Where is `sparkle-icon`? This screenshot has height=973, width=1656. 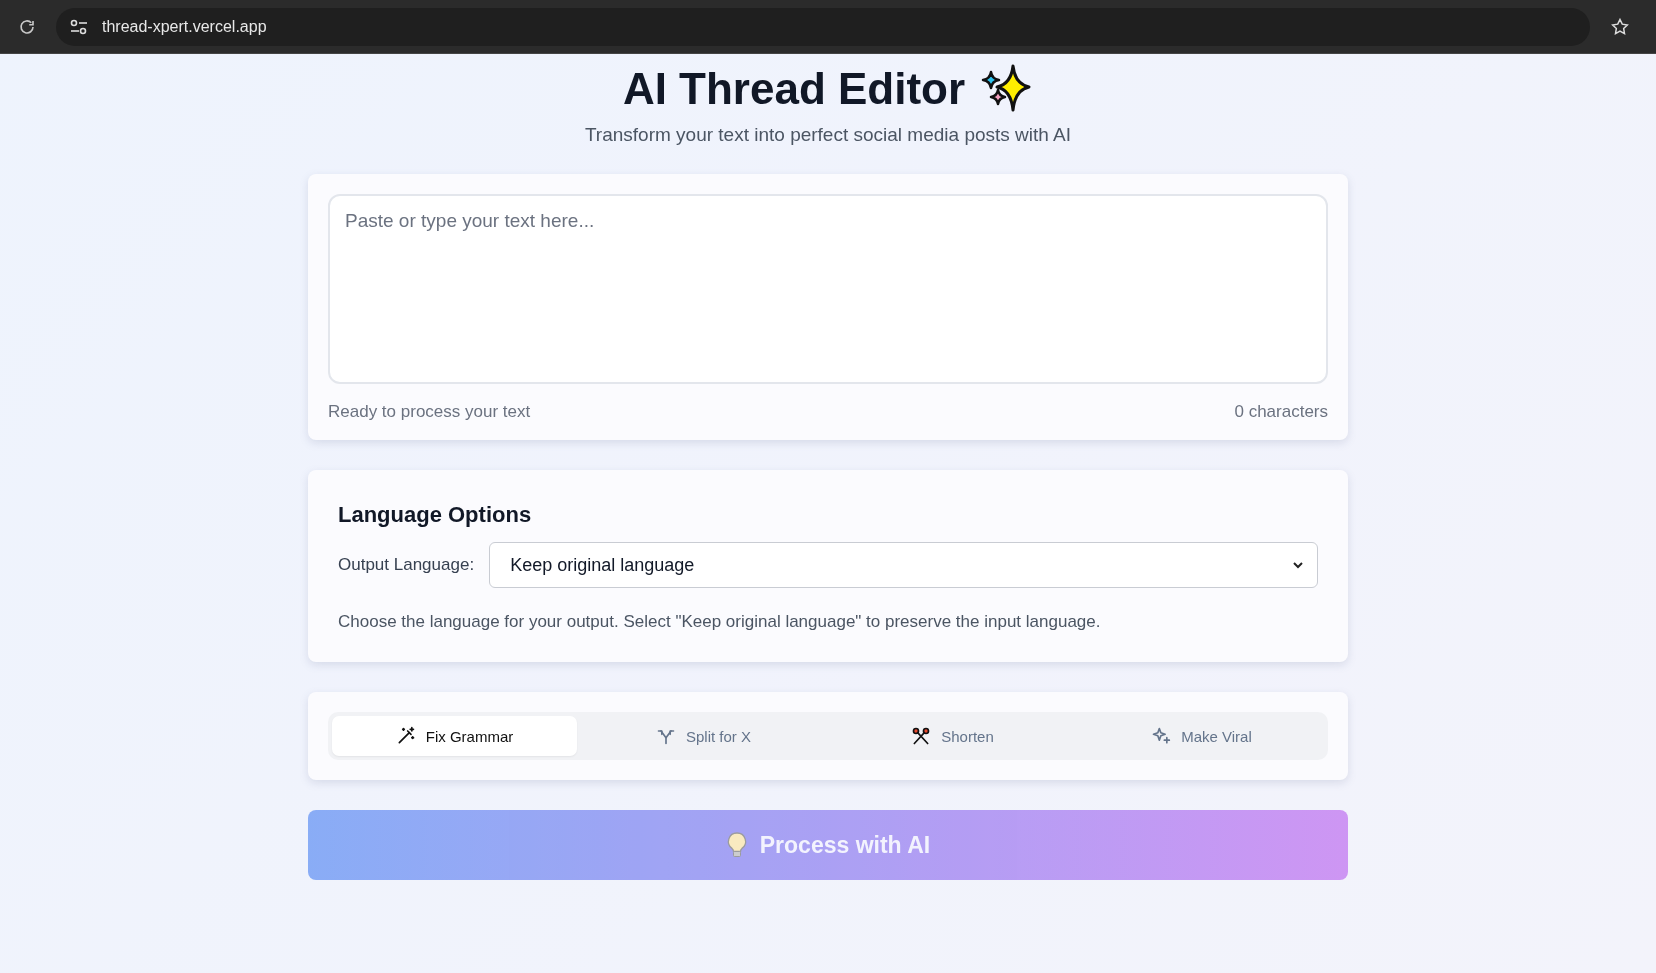
sparkle-icon is located at coordinates (1161, 736).